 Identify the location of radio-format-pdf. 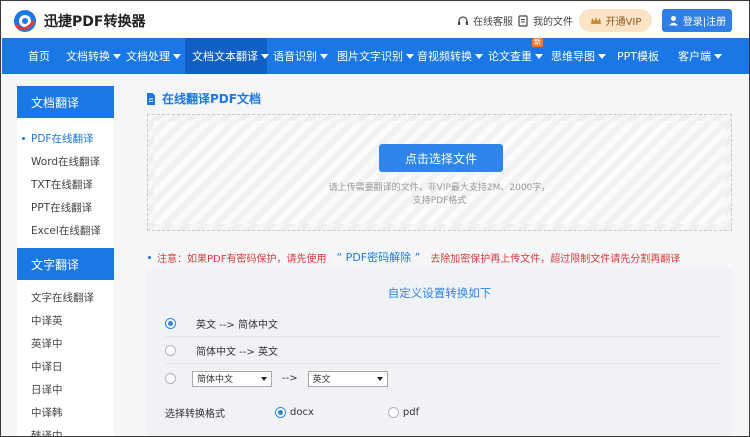
(393, 412).